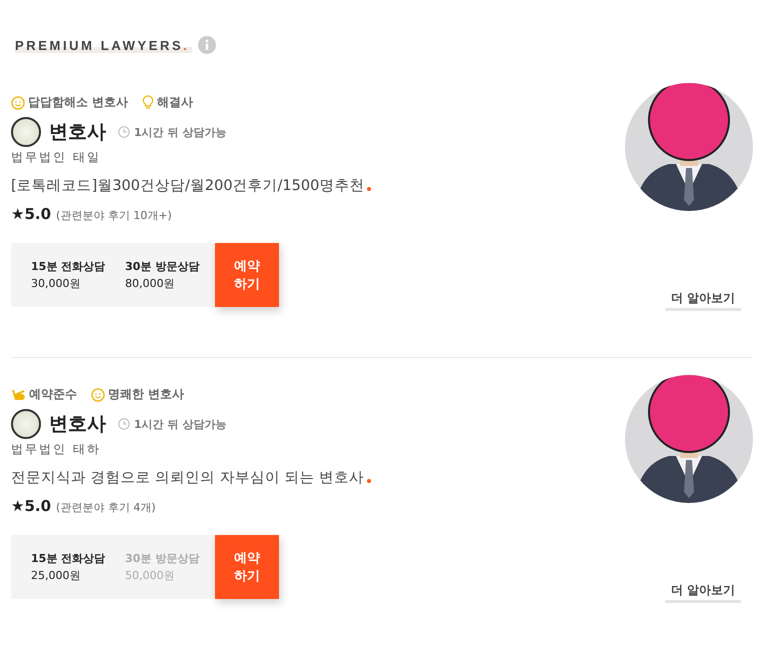 This screenshot has height=671, width=777. Describe the element at coordinates (114, 215) in the screenshot. I see `review-count: (관련분야 후기 10개+)` at that location.